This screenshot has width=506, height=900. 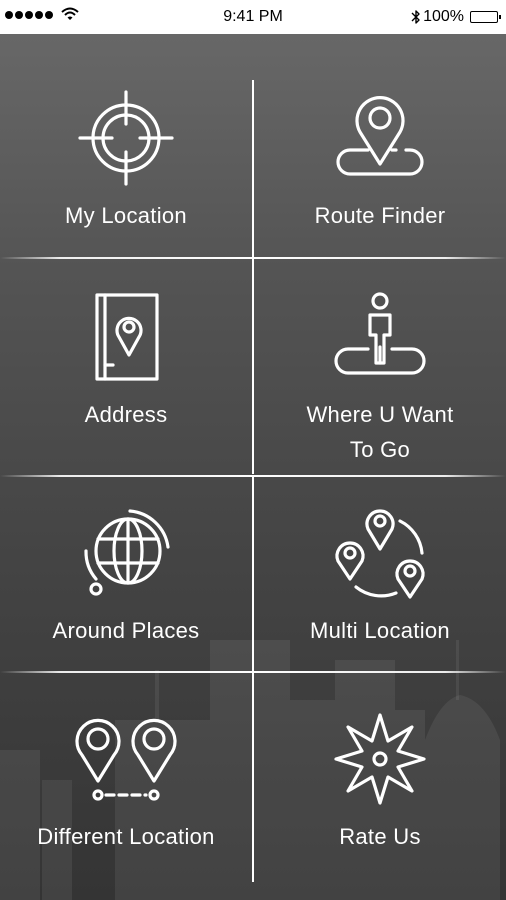 What do you see at coordinates (380, 432) in the screenshot?
I see `tile-label: Where U Want To Go` at bounding box center [380, 432].